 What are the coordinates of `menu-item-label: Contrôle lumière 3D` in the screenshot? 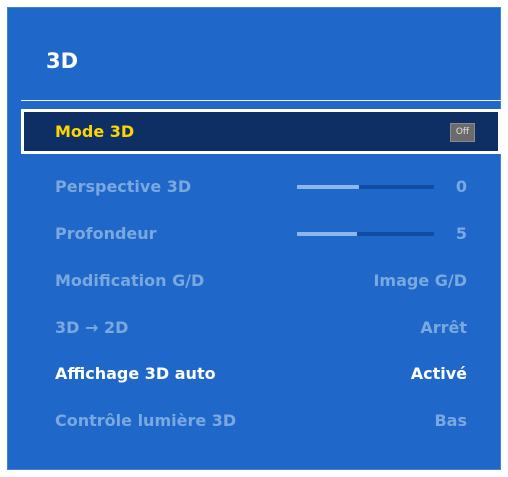 It's located at (146, 420).